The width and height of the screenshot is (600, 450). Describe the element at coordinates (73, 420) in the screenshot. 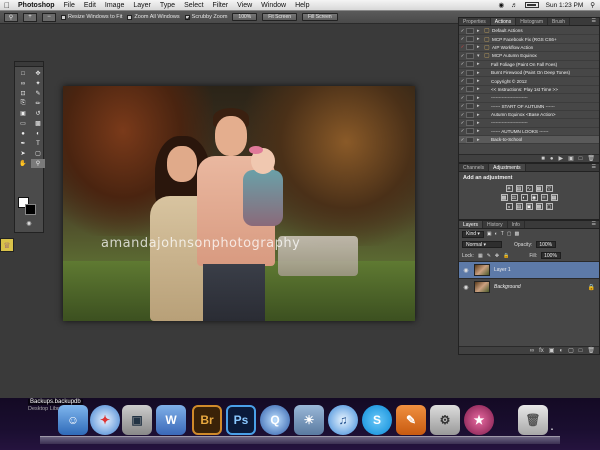

I see `finder-icon: ☺` at that location.